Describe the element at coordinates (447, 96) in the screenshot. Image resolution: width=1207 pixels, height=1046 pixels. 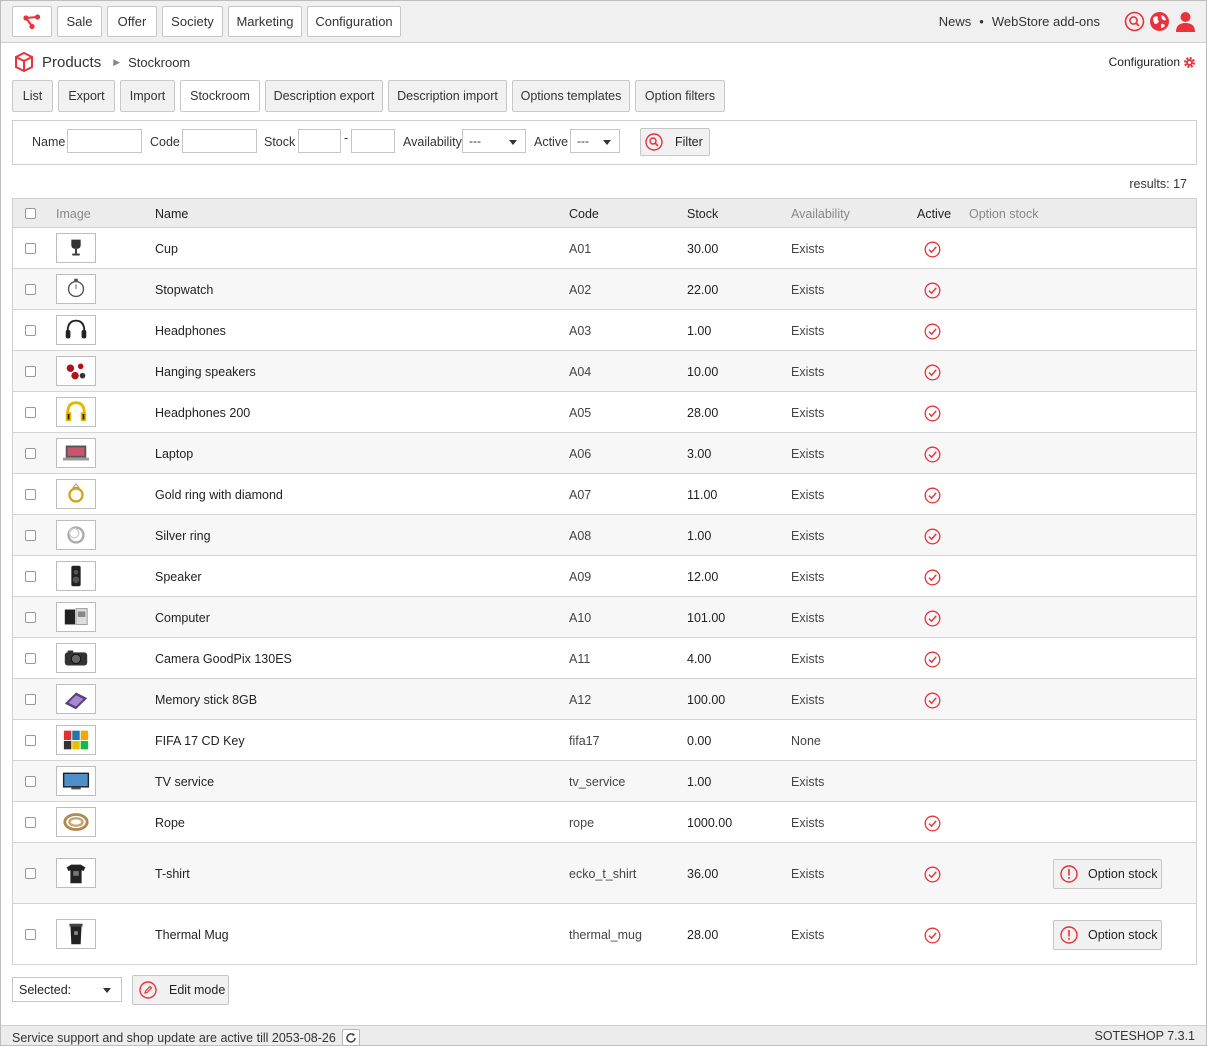
I see `tab-description-import: Description import` at that location.